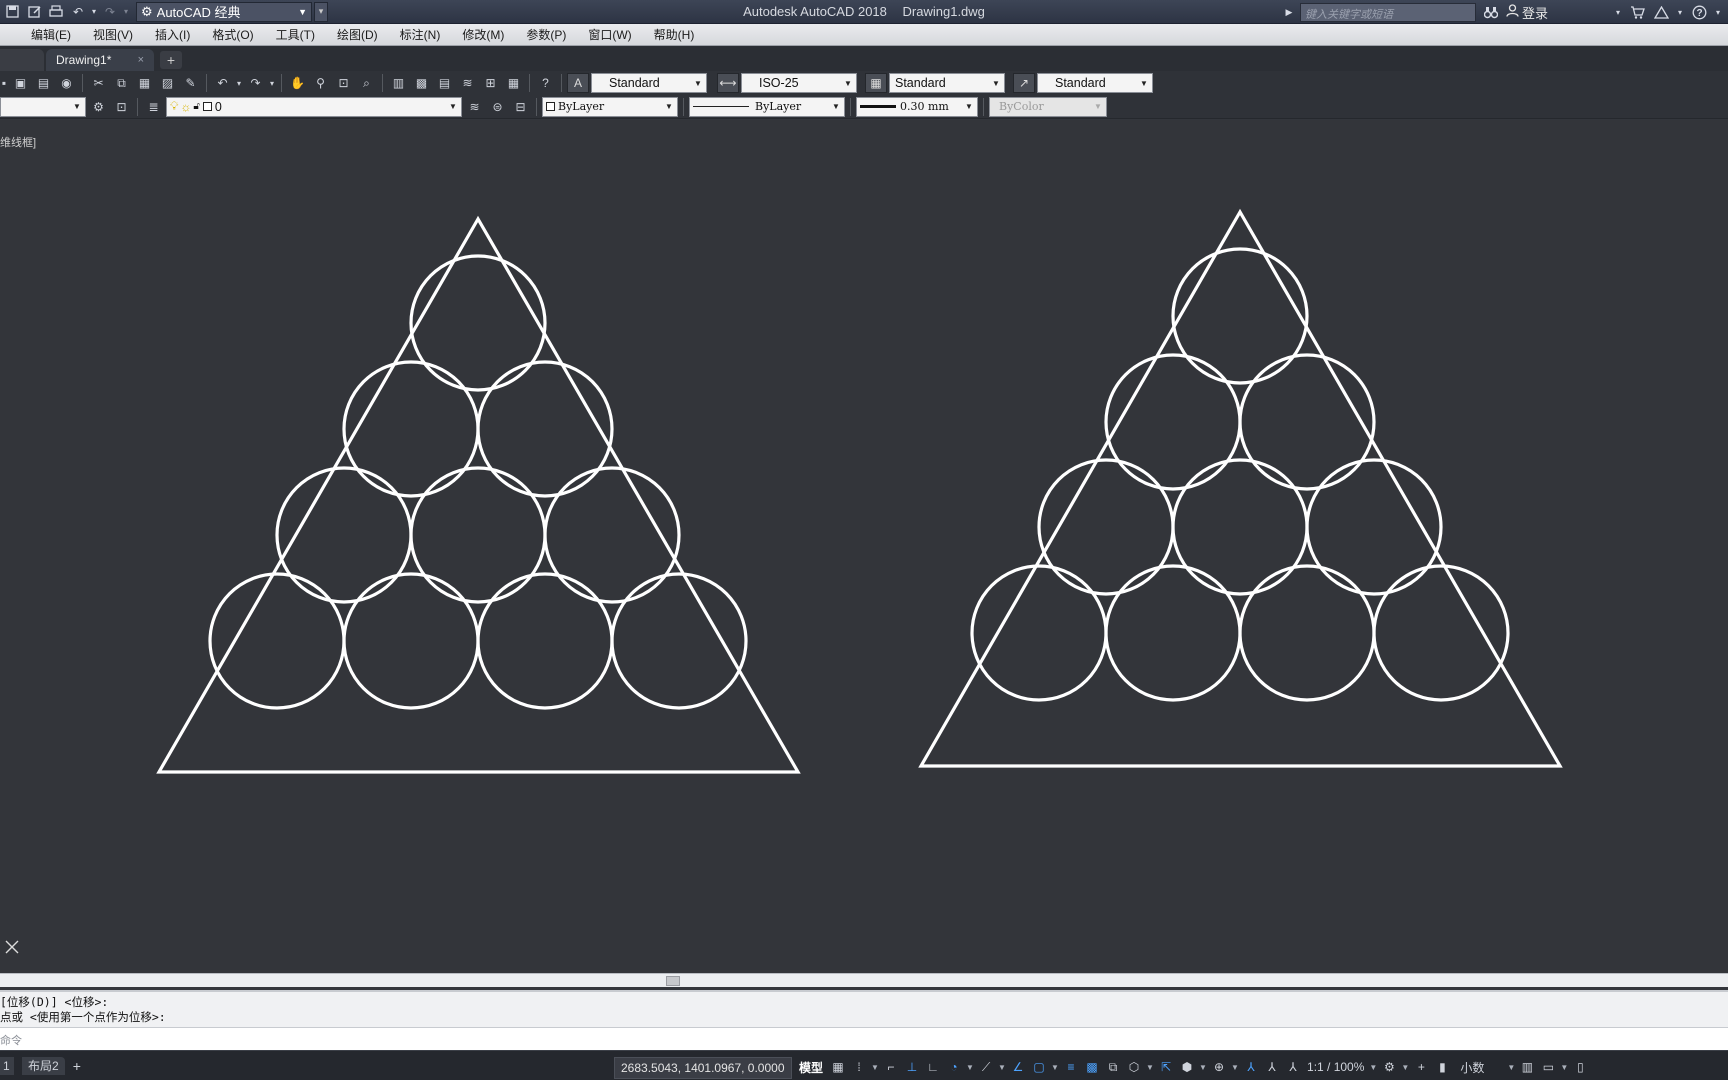  What do you see at coordinates (497, 107) in the screenshot?
I see `layer-previous-icon: ⊜` at bounding box center [497, 107].